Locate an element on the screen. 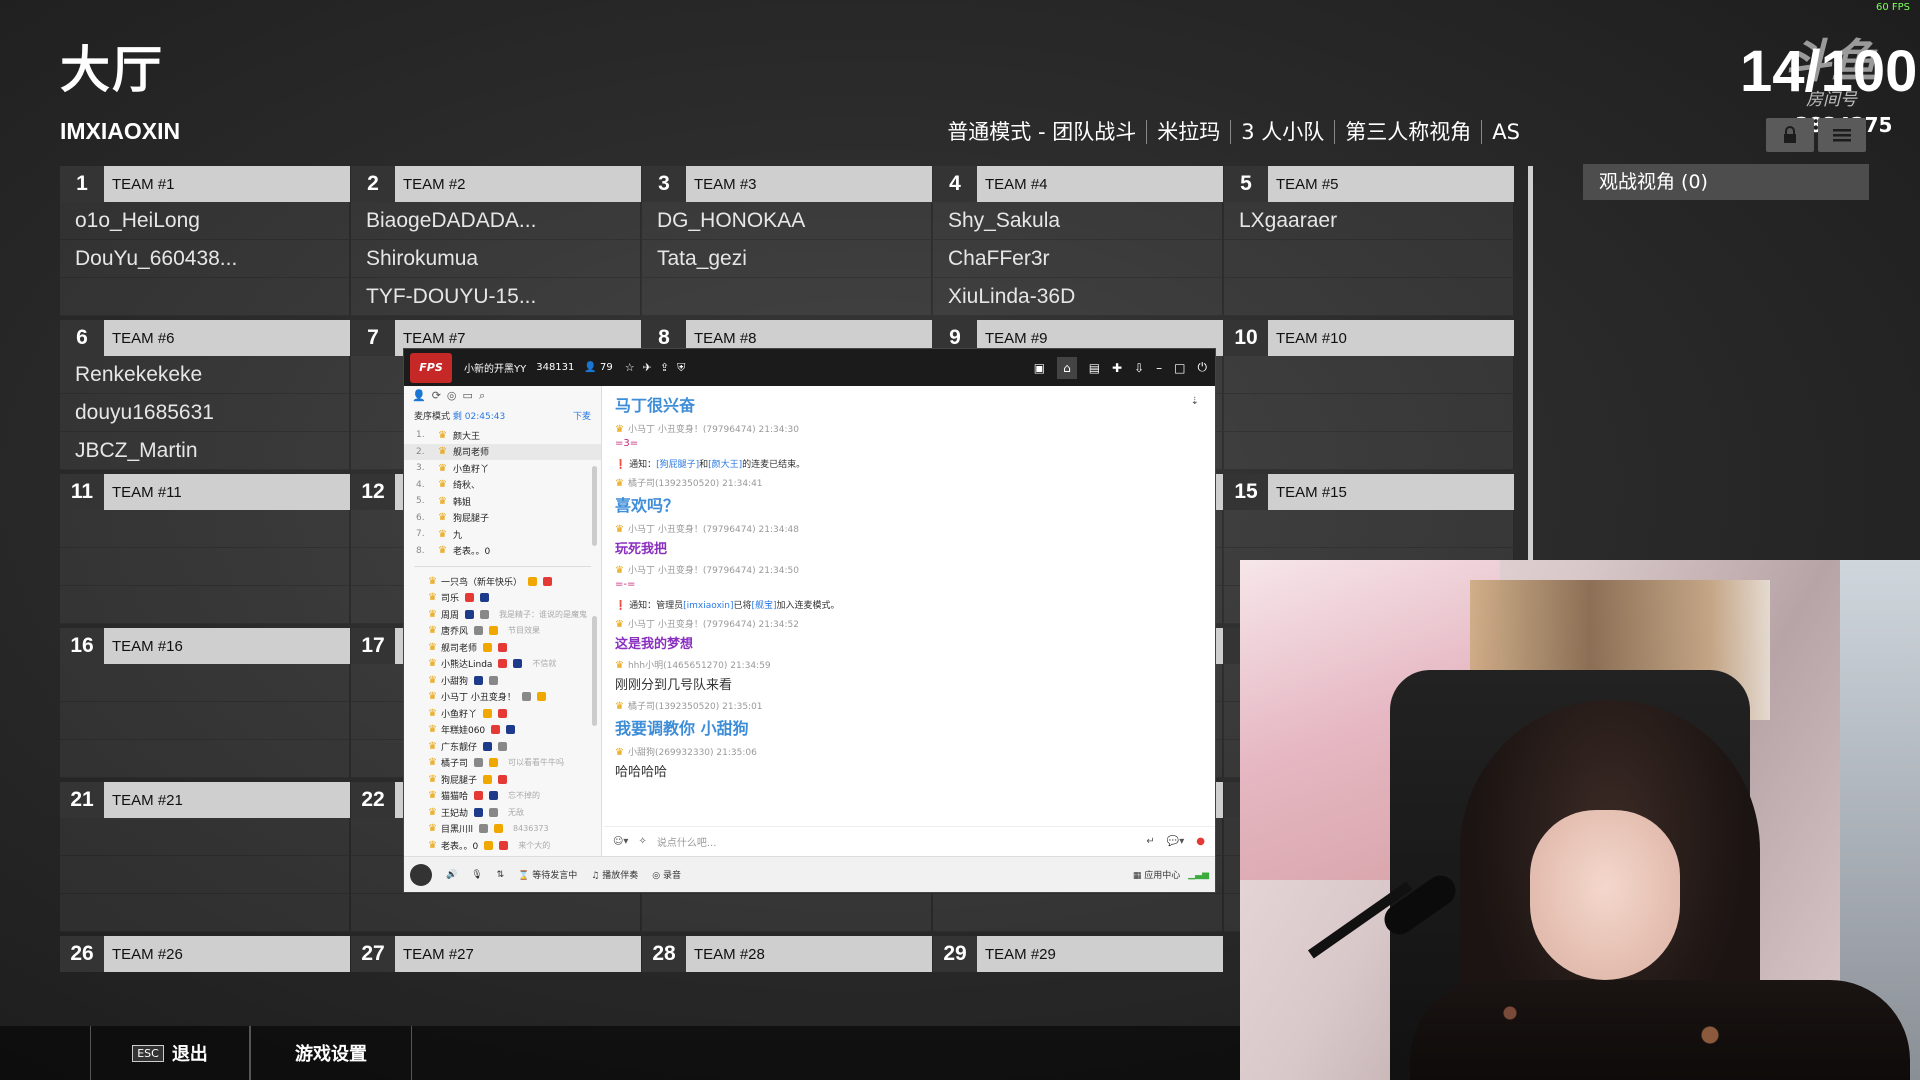  gamepad-icon: ✚ is located at coordinates (1117, 368).